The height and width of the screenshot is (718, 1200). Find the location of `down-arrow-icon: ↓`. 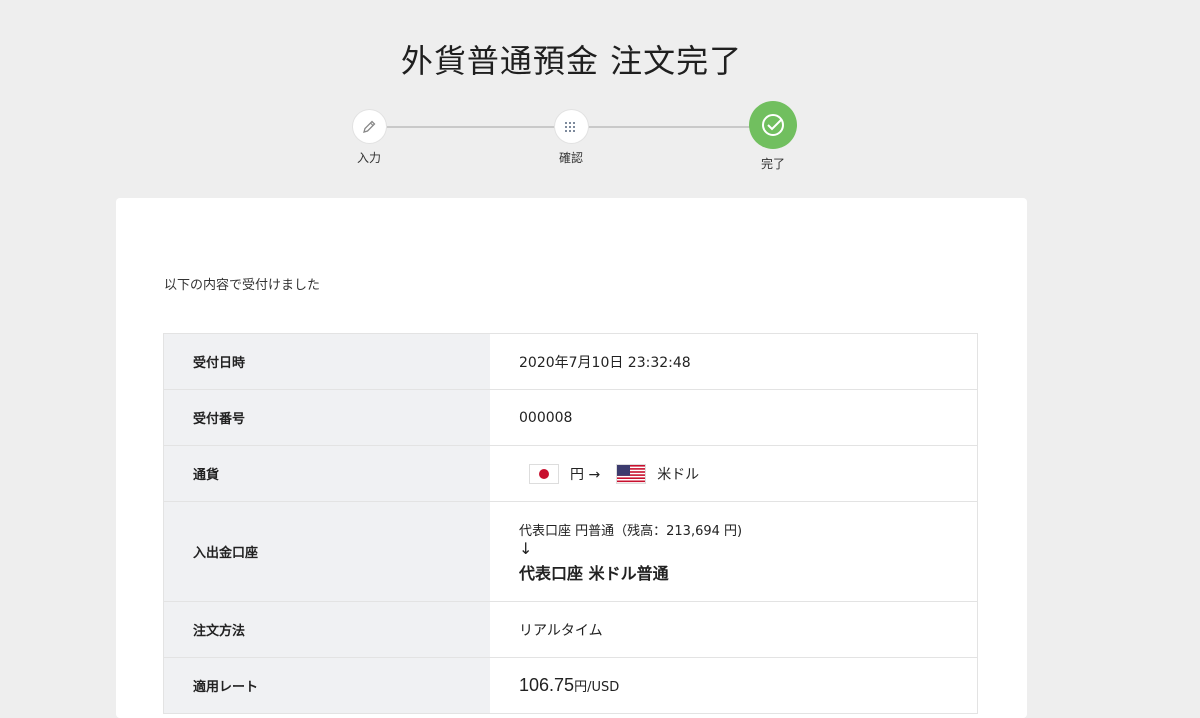

down-arrow-icon: ↓ is located at coordinates (748, 549).